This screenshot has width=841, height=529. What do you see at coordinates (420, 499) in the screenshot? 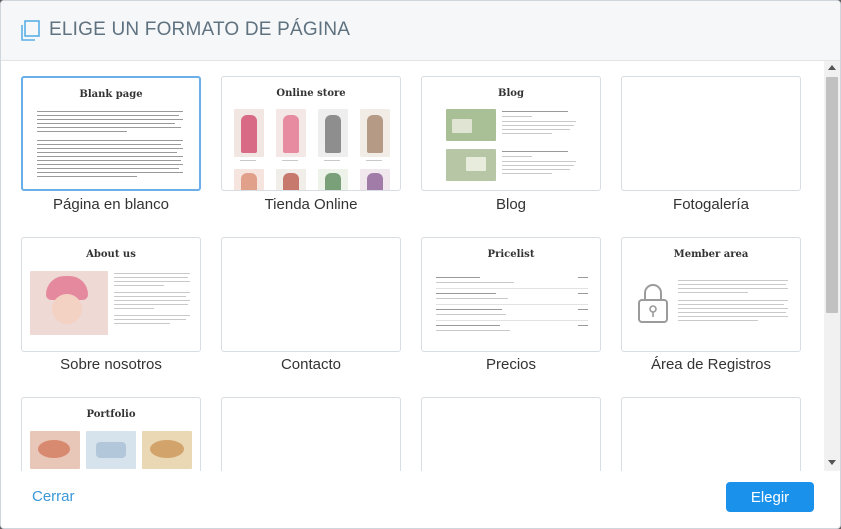
I see `dialog-footer: Cerrar Elegir` at bounding box center [420, 499].